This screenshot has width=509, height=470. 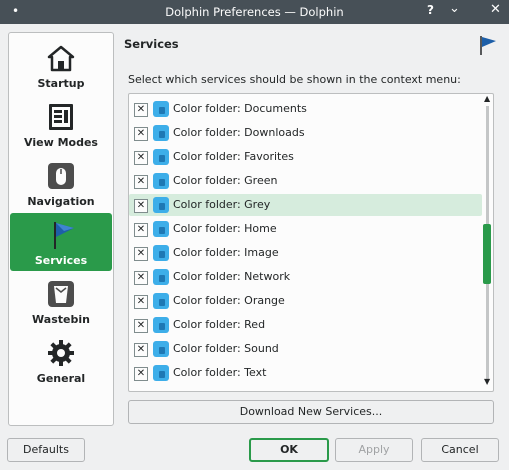 What do you see at coordinates (305, 349) in the screenshot?
I see `list-item: ✕ Color folder: Sound` at bounding box center [305, 349].